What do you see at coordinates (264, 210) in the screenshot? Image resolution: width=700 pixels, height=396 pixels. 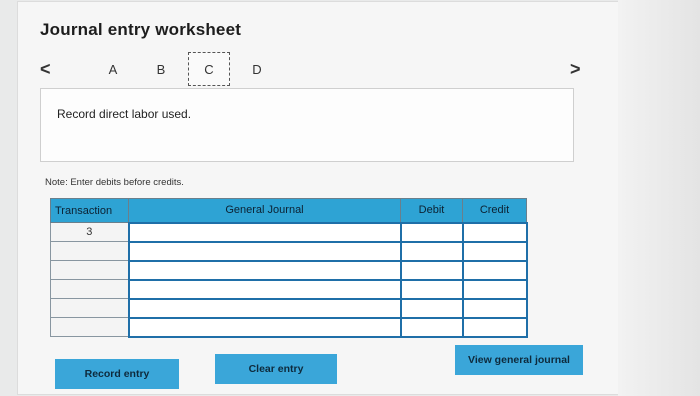 I see `column-header-general-journal: General Journal` at bounding box center [264, 210].